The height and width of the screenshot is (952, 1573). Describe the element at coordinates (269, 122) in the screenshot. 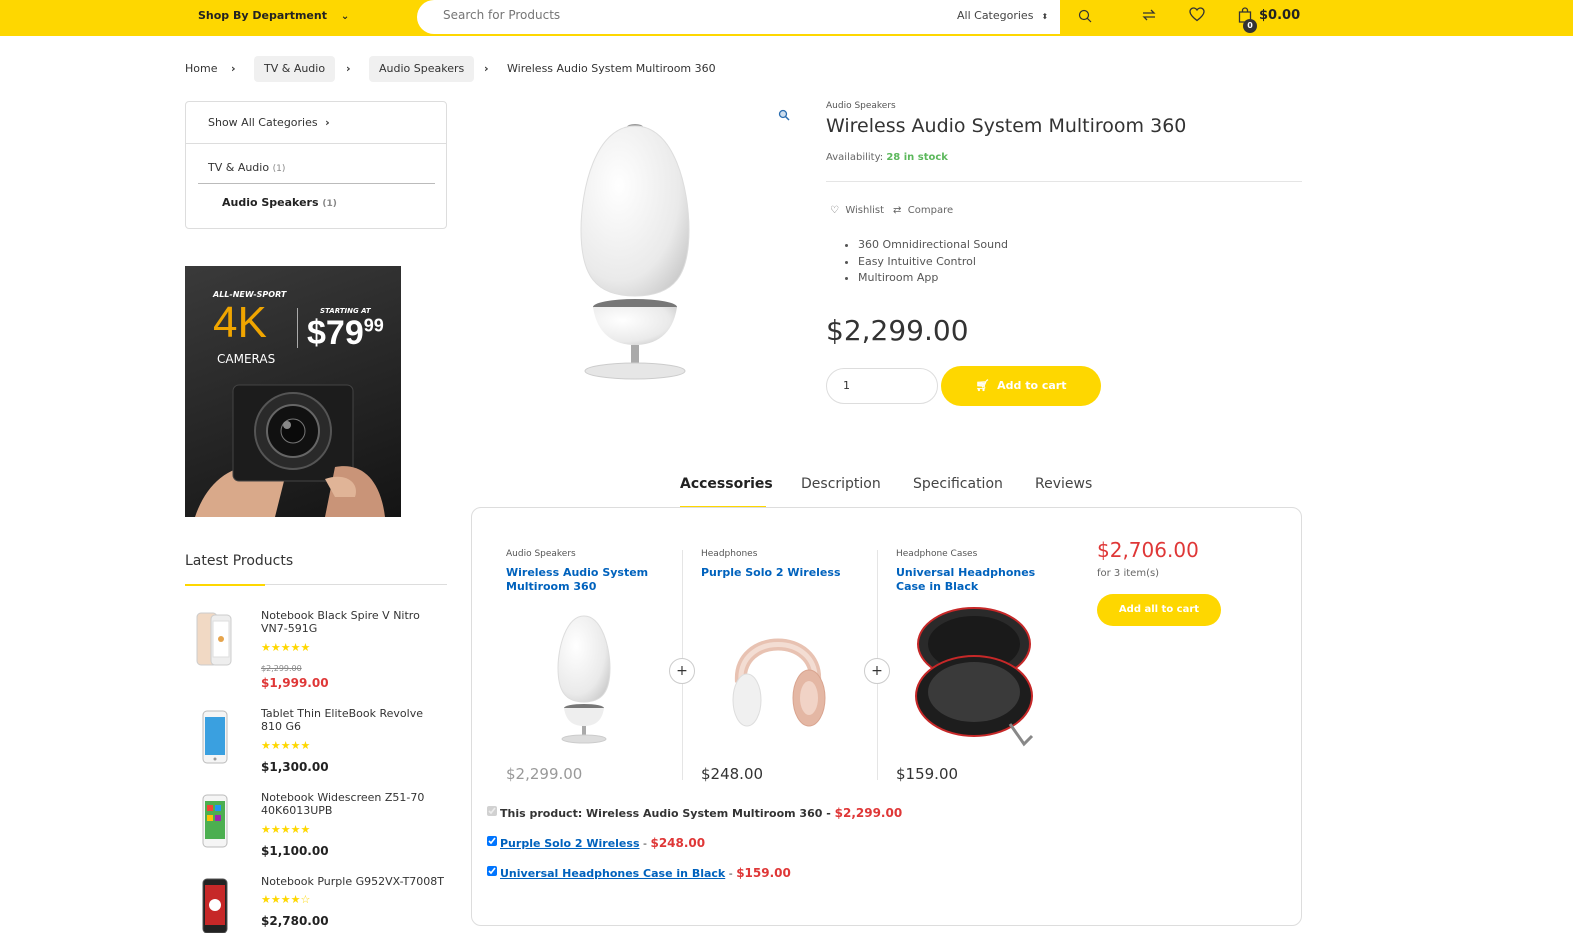

I see `show-all-categories-link: Show All Categories ›` at that location.